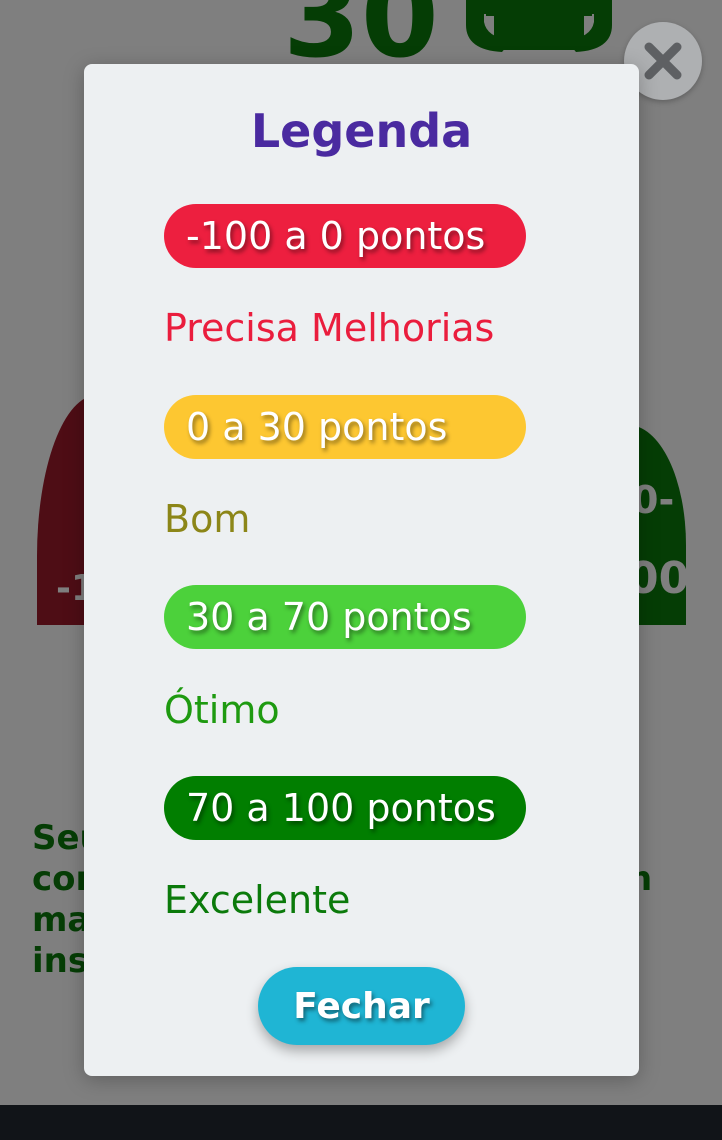  Describe the element at coordinates (361, 1122) in the screenshot. I see `bottom-bar` at that location.